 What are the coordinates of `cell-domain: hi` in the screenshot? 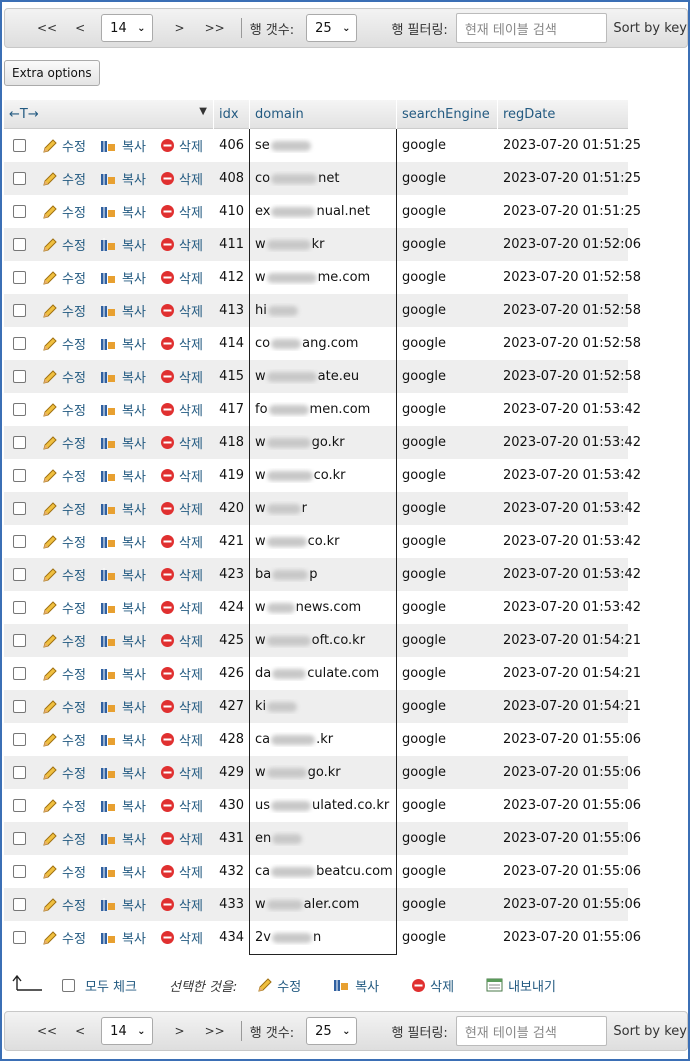 It's located at (323, 310).